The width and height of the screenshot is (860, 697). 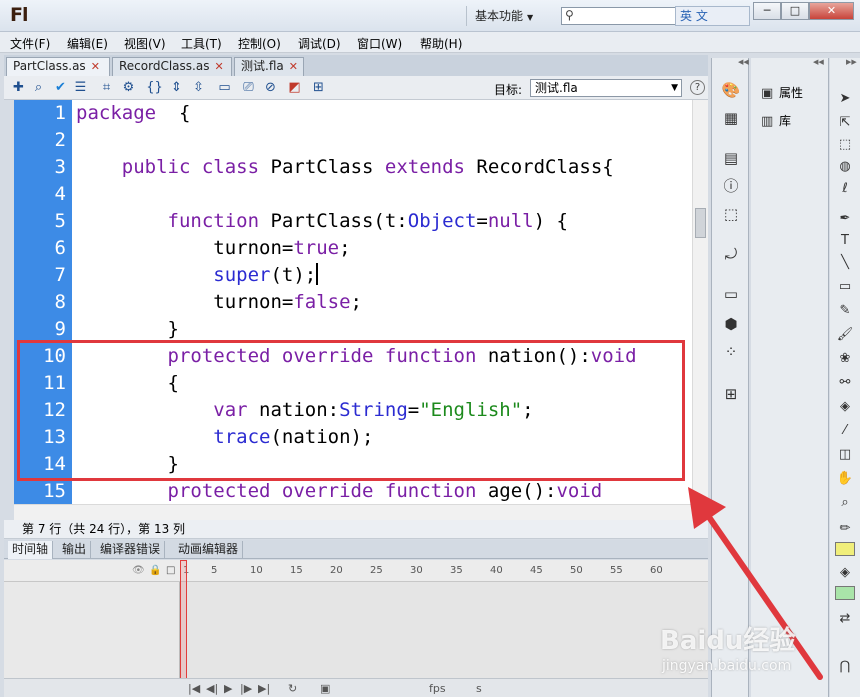 What do you see at coordinates (731, 294) in the screenshot?
I see `actions-panel-icon: ▭` at bounding box center [731, 294].